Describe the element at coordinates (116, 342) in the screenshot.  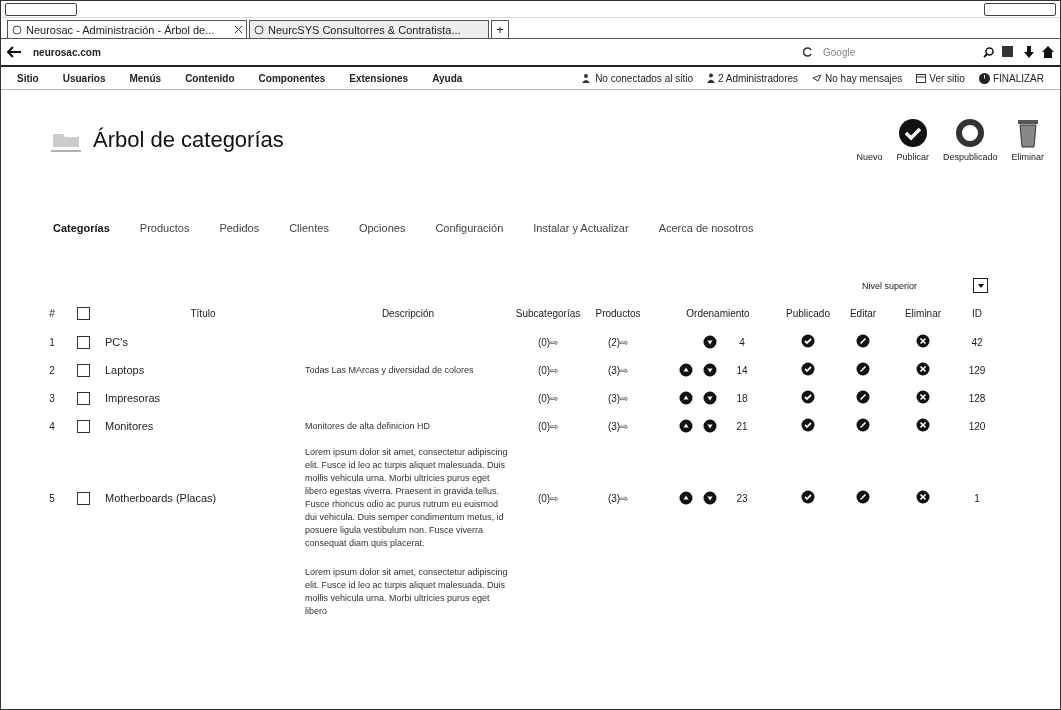
I see `category-title: PC's` at that location.